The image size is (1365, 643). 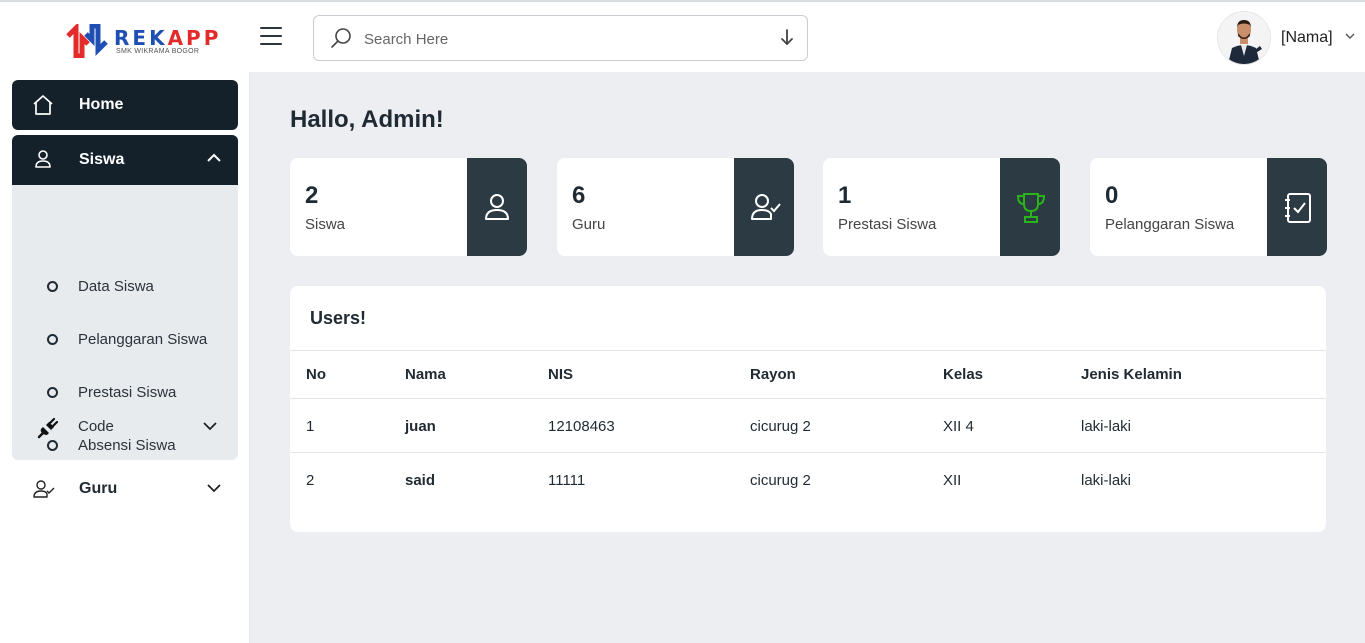 I want to click on column-header-jenis-kelamin: Jenis Kelamin, so click(x=1131, y=374).